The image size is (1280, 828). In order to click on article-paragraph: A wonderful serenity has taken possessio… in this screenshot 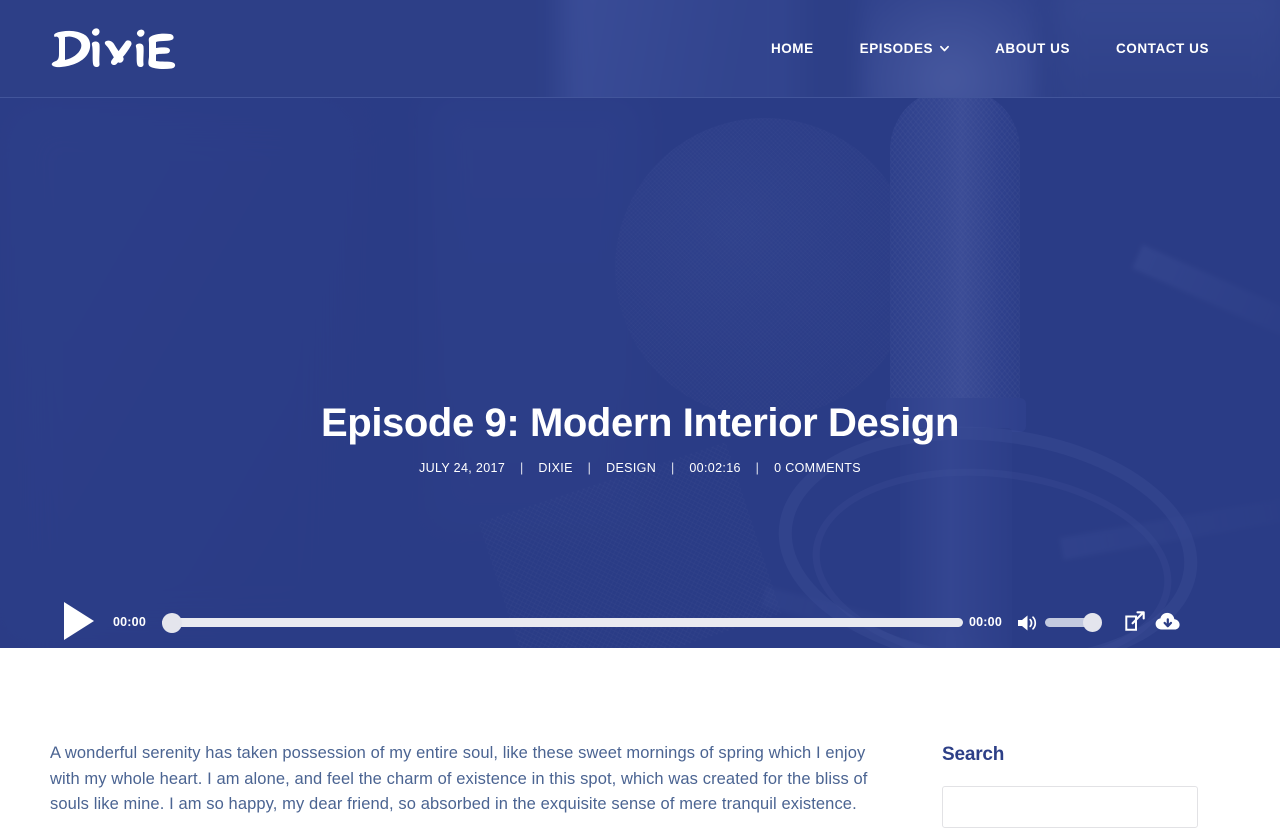, I will do `click(459, 779)`.